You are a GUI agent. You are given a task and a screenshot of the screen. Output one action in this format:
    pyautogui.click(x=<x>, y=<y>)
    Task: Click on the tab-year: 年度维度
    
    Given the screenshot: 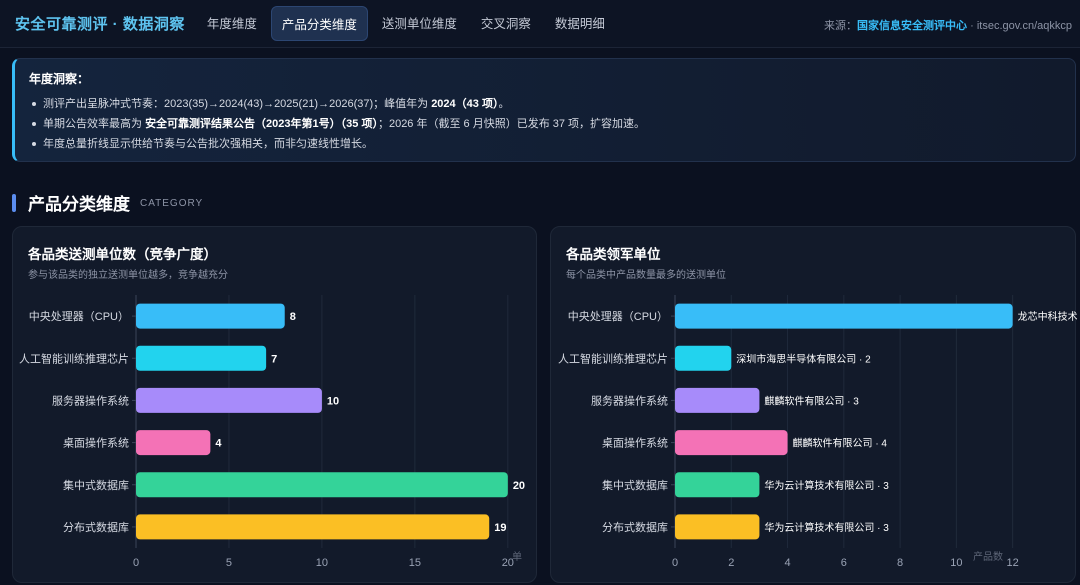 What is the action you would take?
    pyautogui.click(x=232, y=23)
    